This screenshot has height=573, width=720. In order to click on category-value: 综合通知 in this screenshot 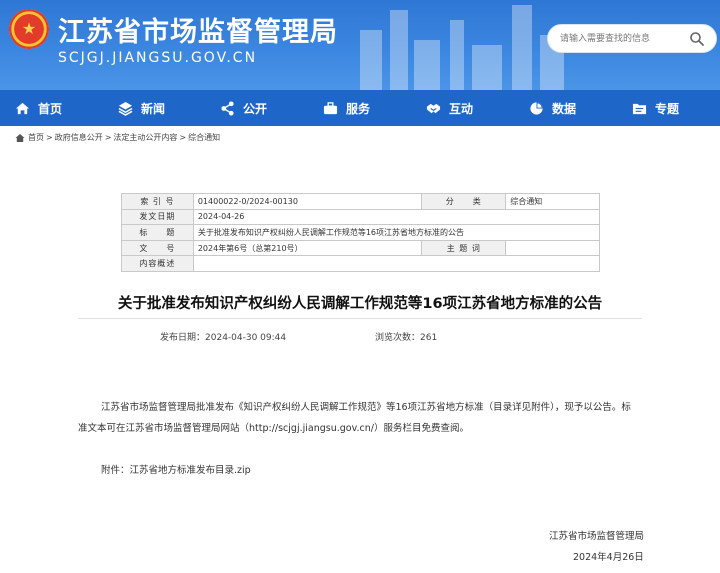, I will do `click(552, 201)`.